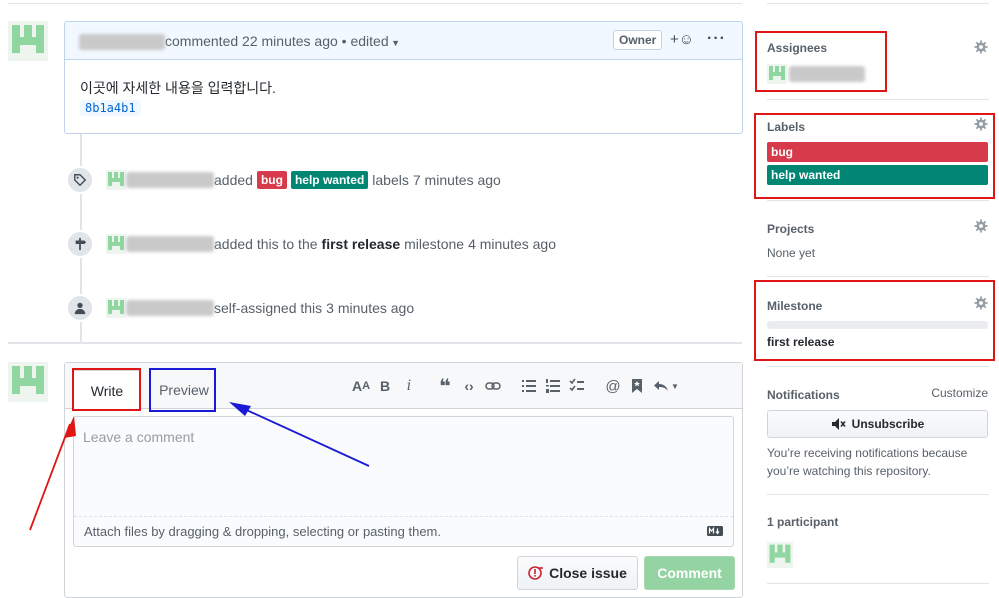 Image resolution: width=999 pixels, height=598 pixels. Describe the element at coordinates (577, 573) in the screenshot. I see `close-issue-button: Close issue` at that location.